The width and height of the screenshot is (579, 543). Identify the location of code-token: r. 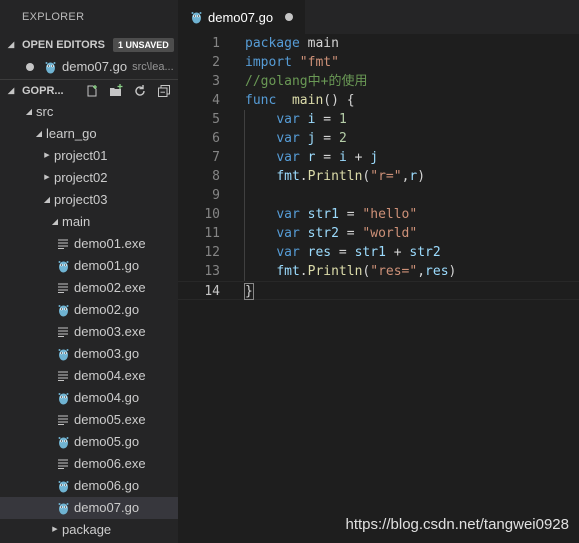
(307, 157).